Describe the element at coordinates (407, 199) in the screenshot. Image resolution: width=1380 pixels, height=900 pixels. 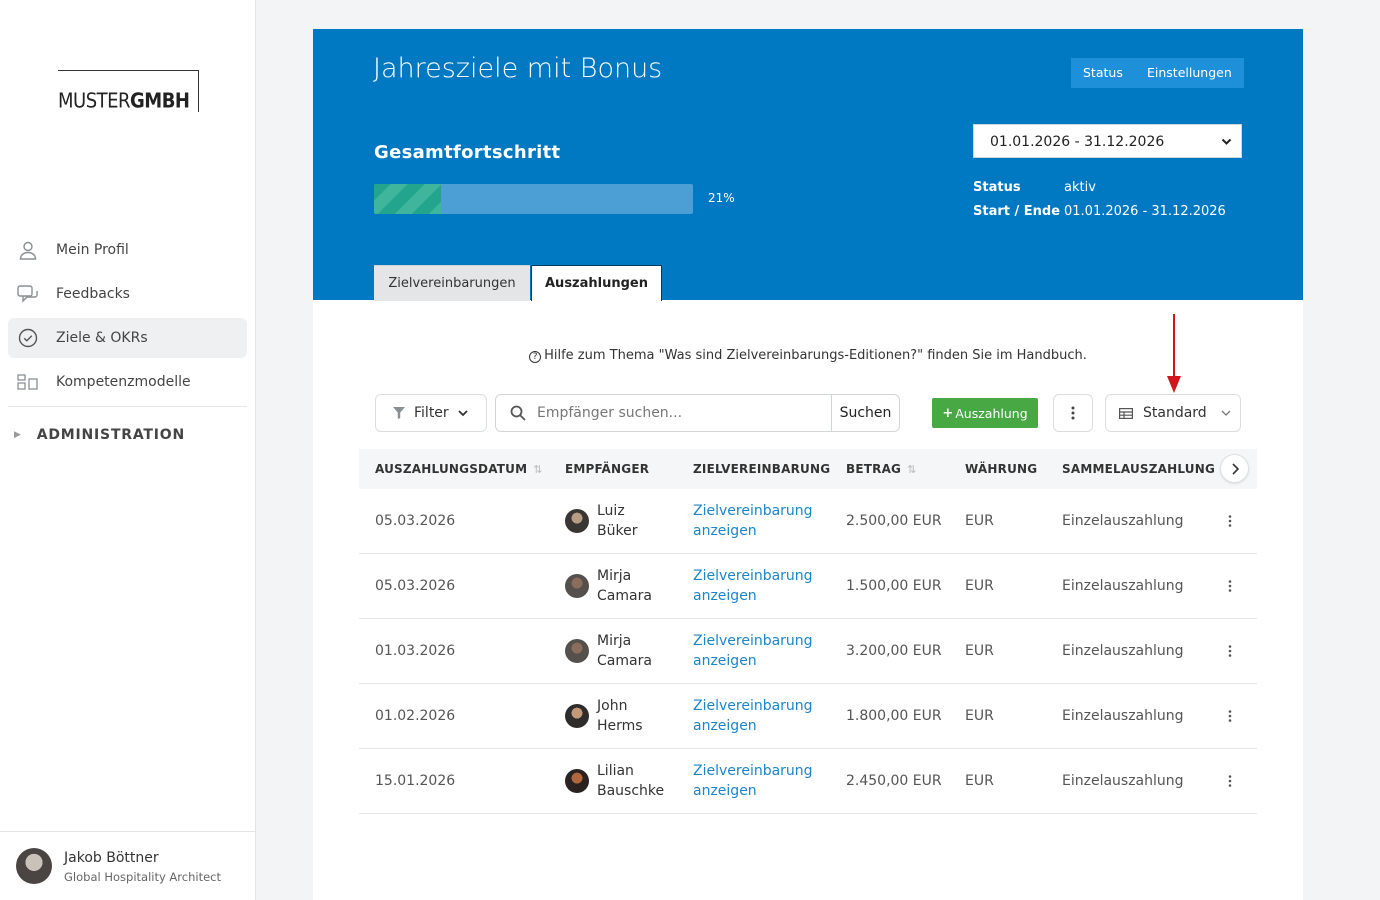
I see `progress-fill` at that location.